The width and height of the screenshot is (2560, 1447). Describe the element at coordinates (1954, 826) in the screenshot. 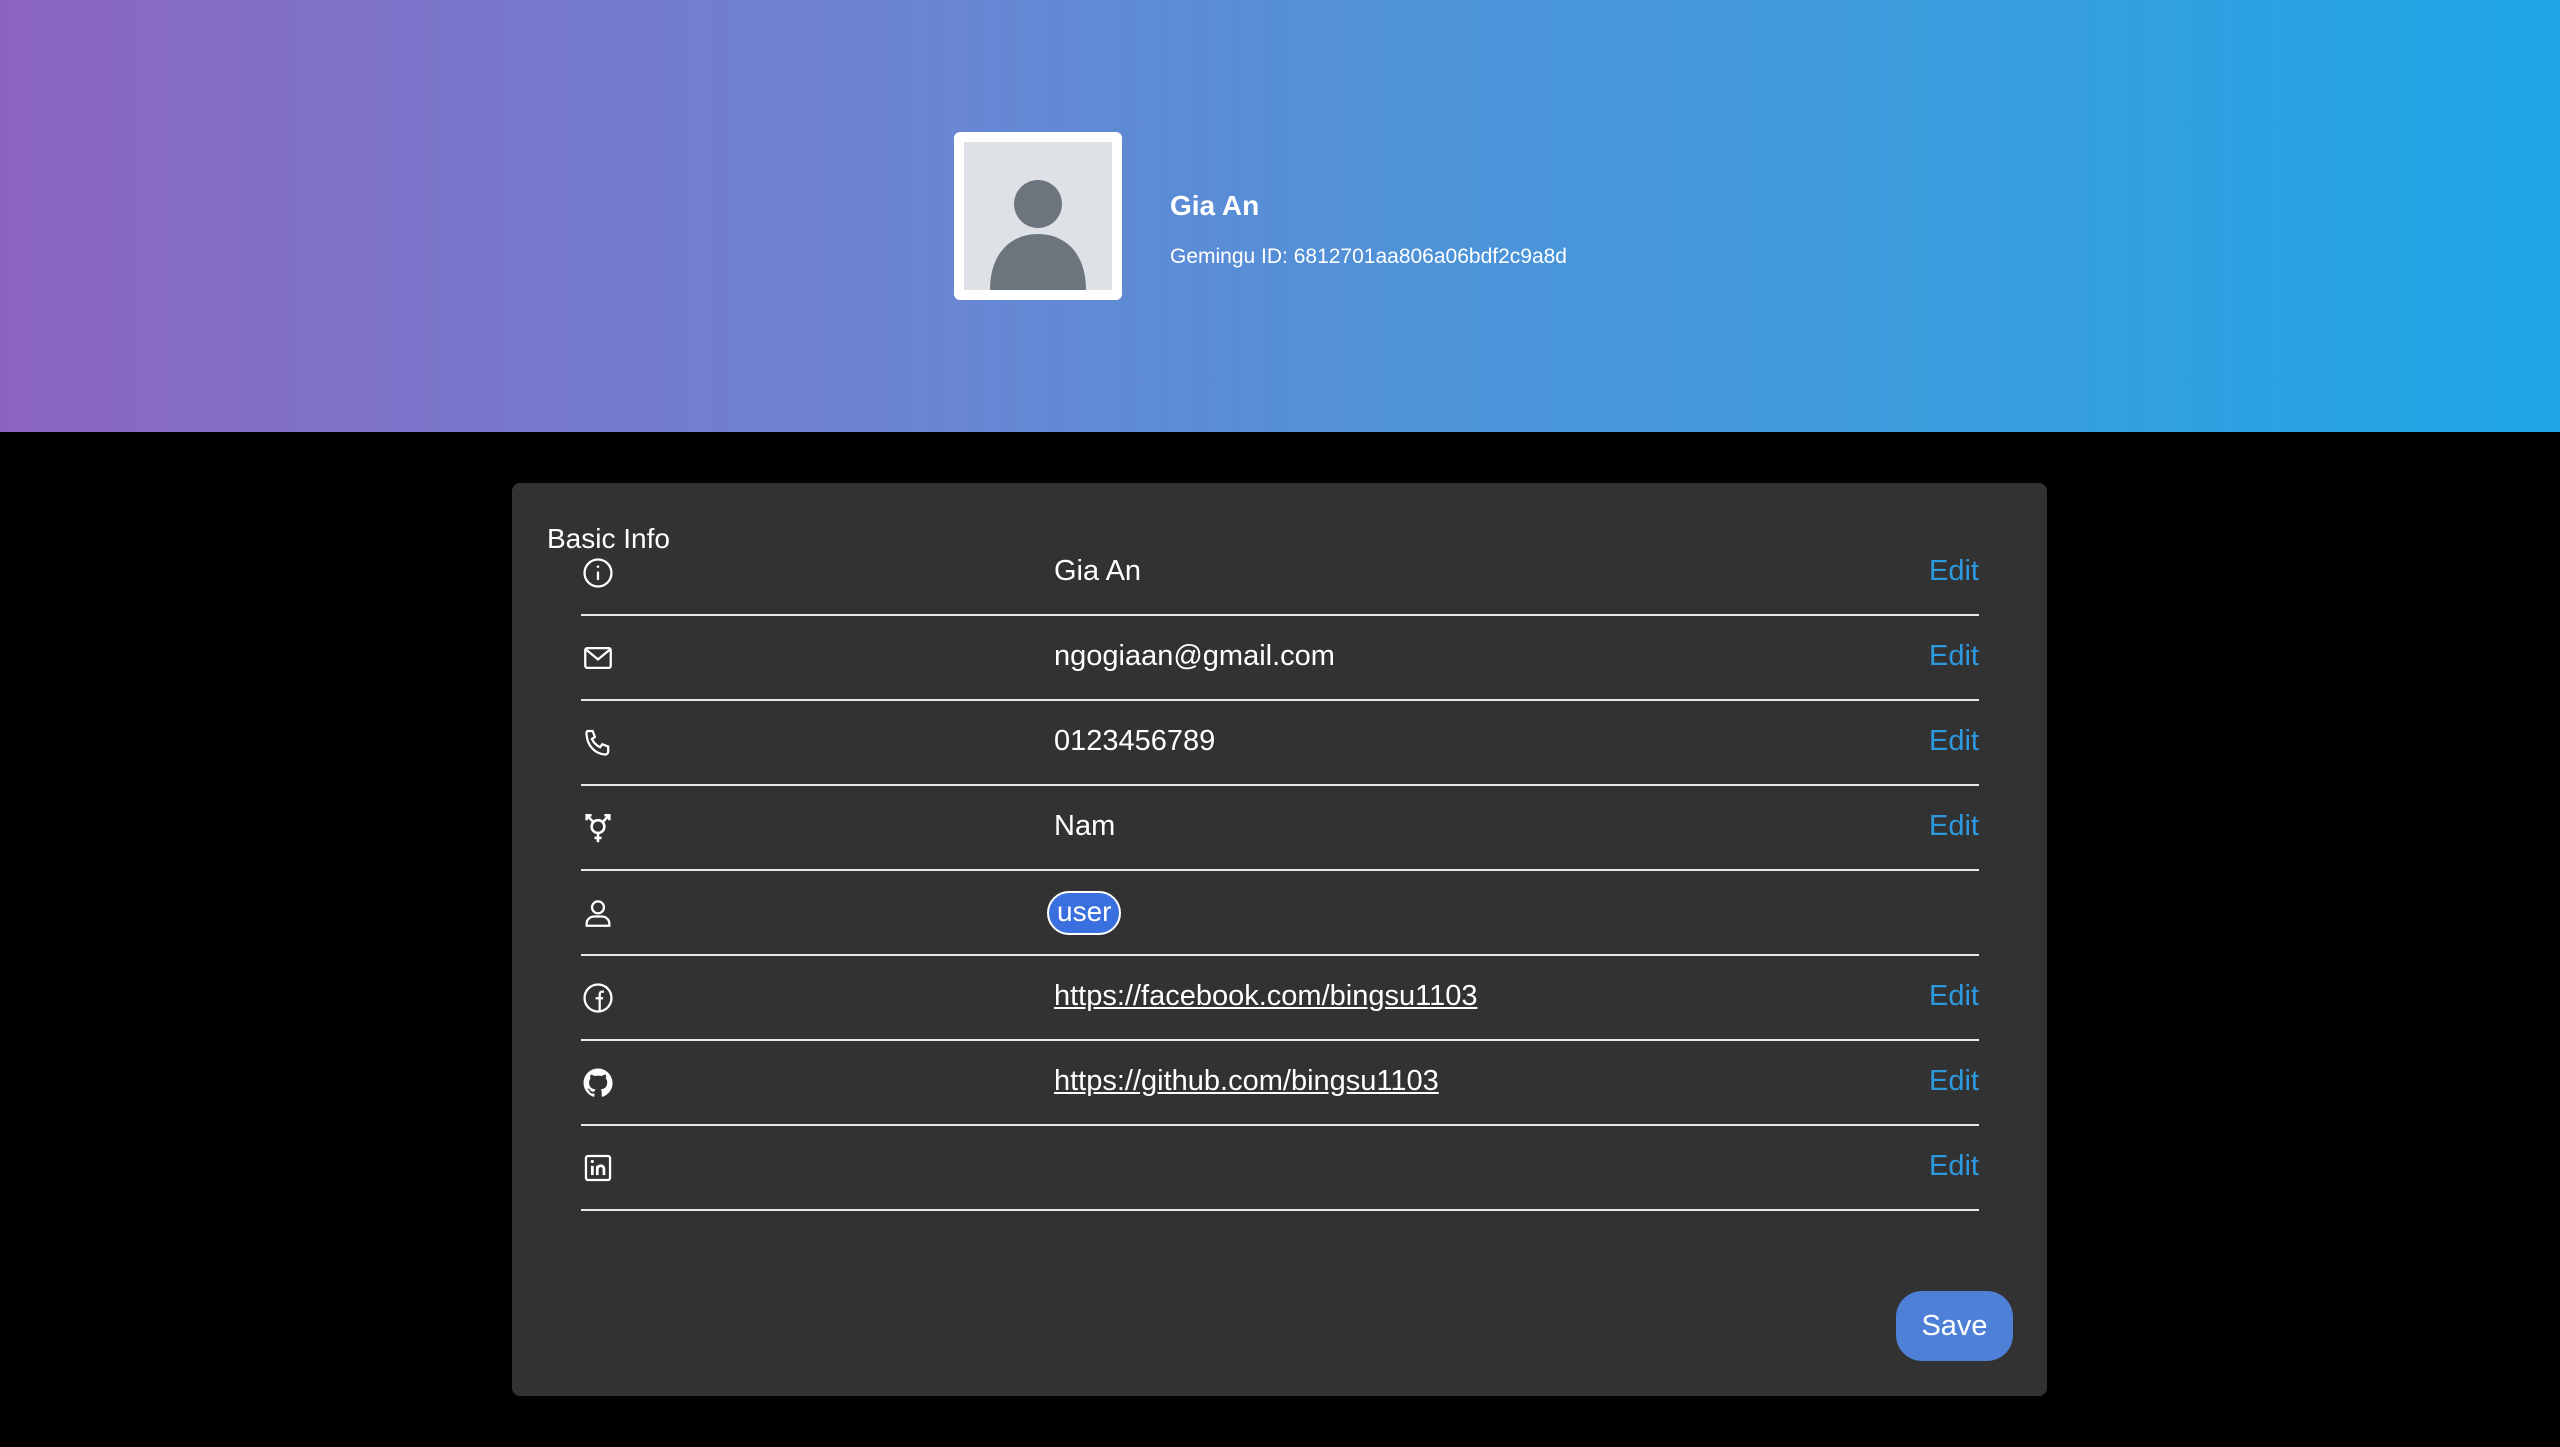

I see `edit-gender-button: Edit` at that location.